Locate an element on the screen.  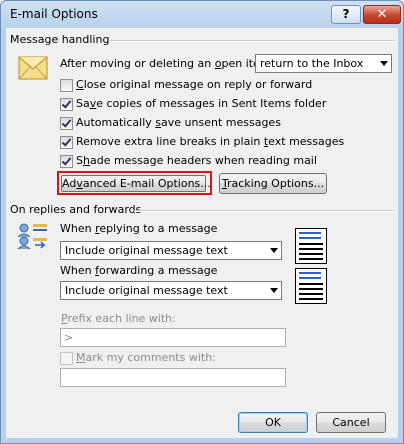
prefix-input: > is located at coordinates (173, 337).